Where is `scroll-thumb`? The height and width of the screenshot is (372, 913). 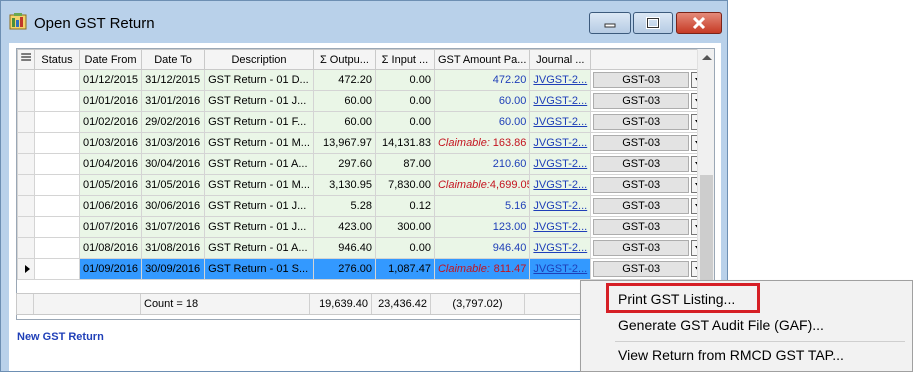
scroll-thumb is located at coordinates (706, 234).